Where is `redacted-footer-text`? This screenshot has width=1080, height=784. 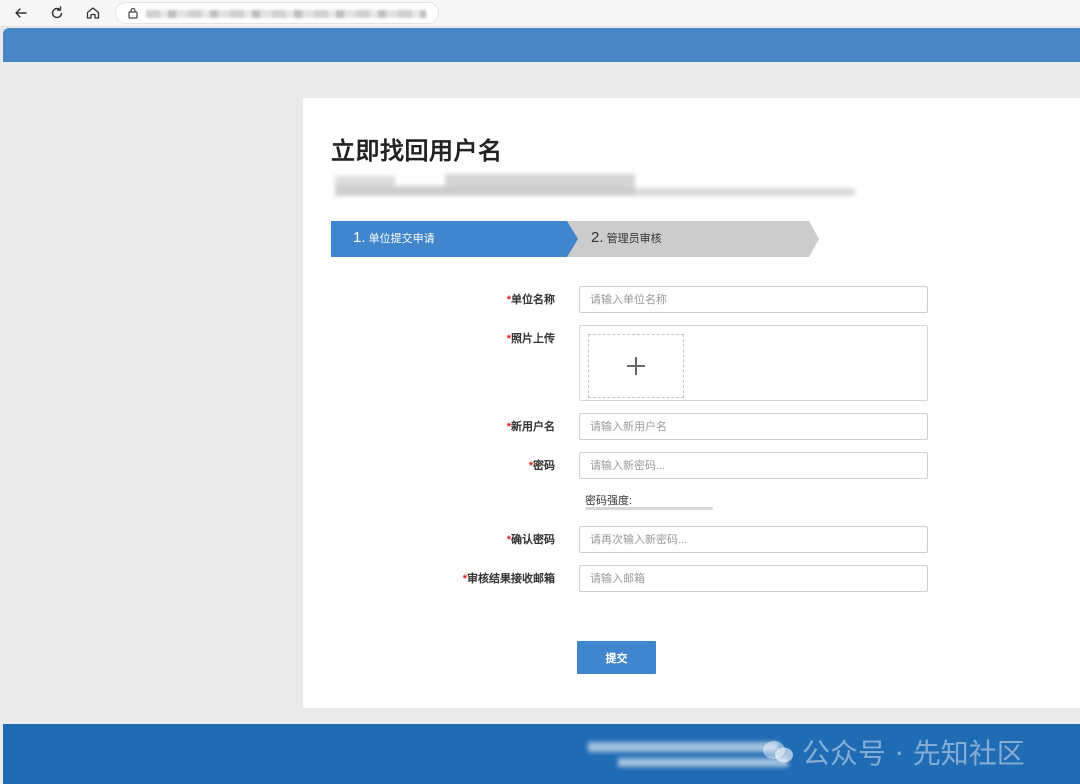
redacted-footer-text is located at coordinates (688, 755).